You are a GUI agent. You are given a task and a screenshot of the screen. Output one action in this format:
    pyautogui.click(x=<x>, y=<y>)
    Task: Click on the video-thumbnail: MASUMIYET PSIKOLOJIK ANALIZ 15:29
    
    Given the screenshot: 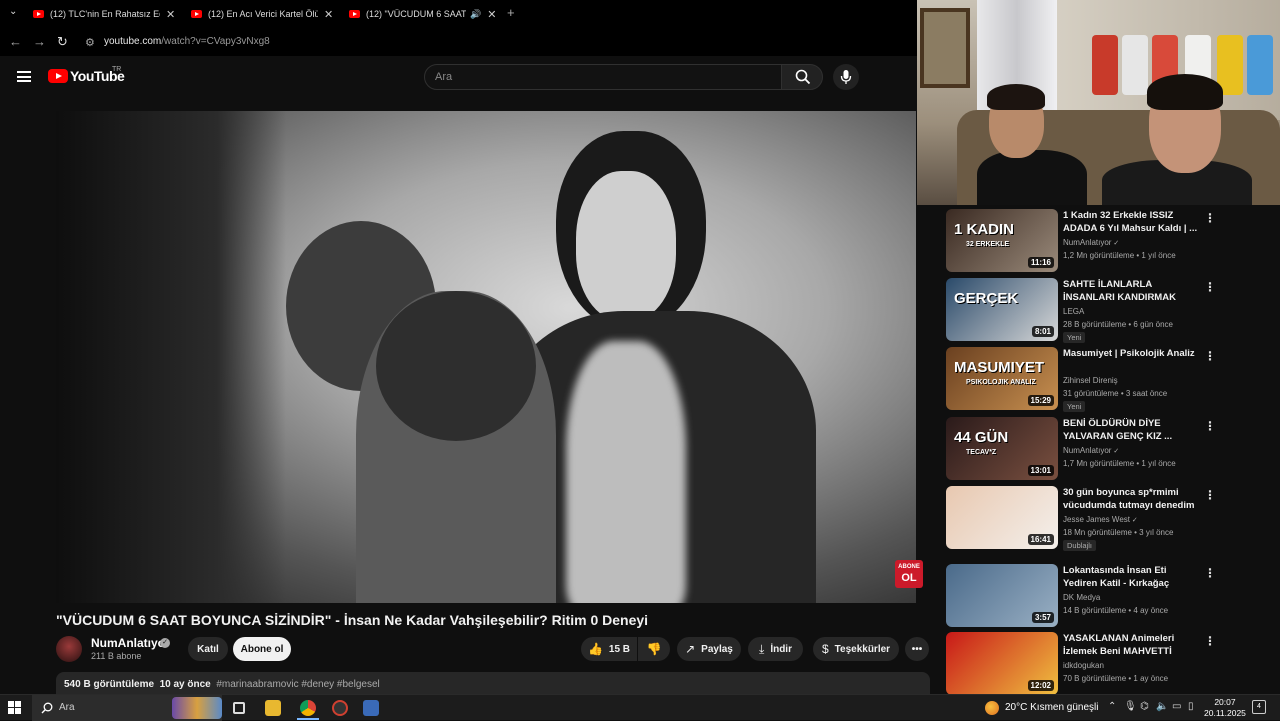 What is the action you would take?
    pyautogui.click(x=1002, y=378)
    